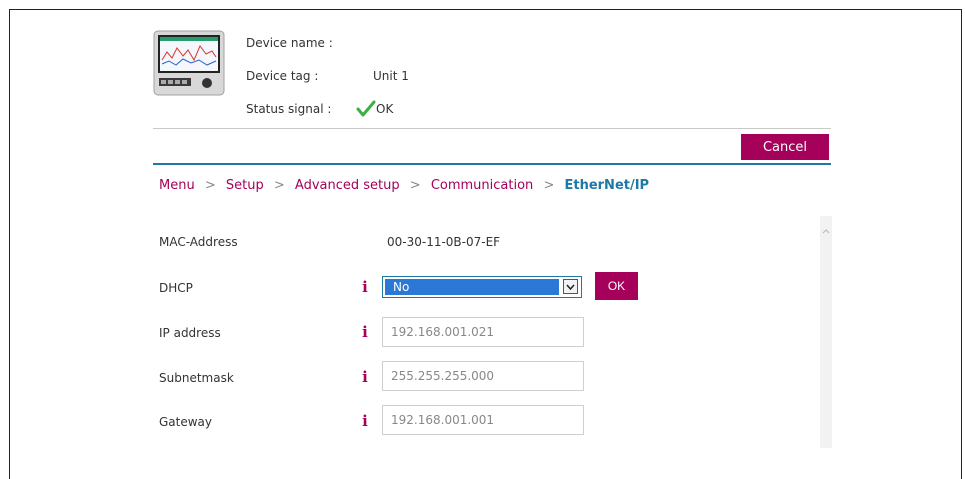 The height and width of the screenshot is (479, 965). Describe the element at coordinates (365, 377) in the screenshot. I see `subnetmask-info-icon: i` at that location.